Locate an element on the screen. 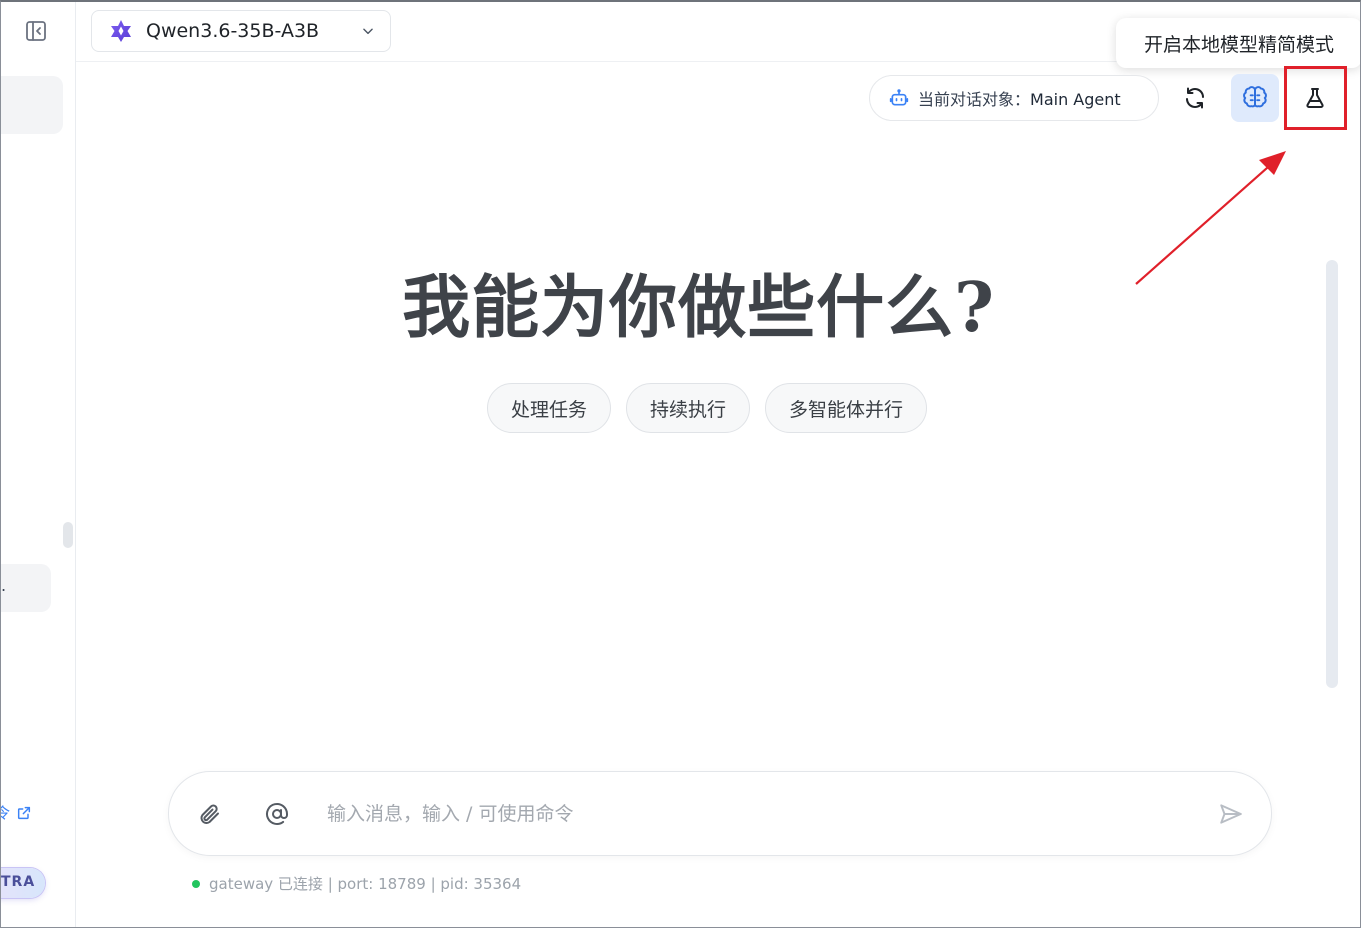 The width and height of the screenshot is (1361, 928). plan-badge: TRA is located at coordinates (23, 883).